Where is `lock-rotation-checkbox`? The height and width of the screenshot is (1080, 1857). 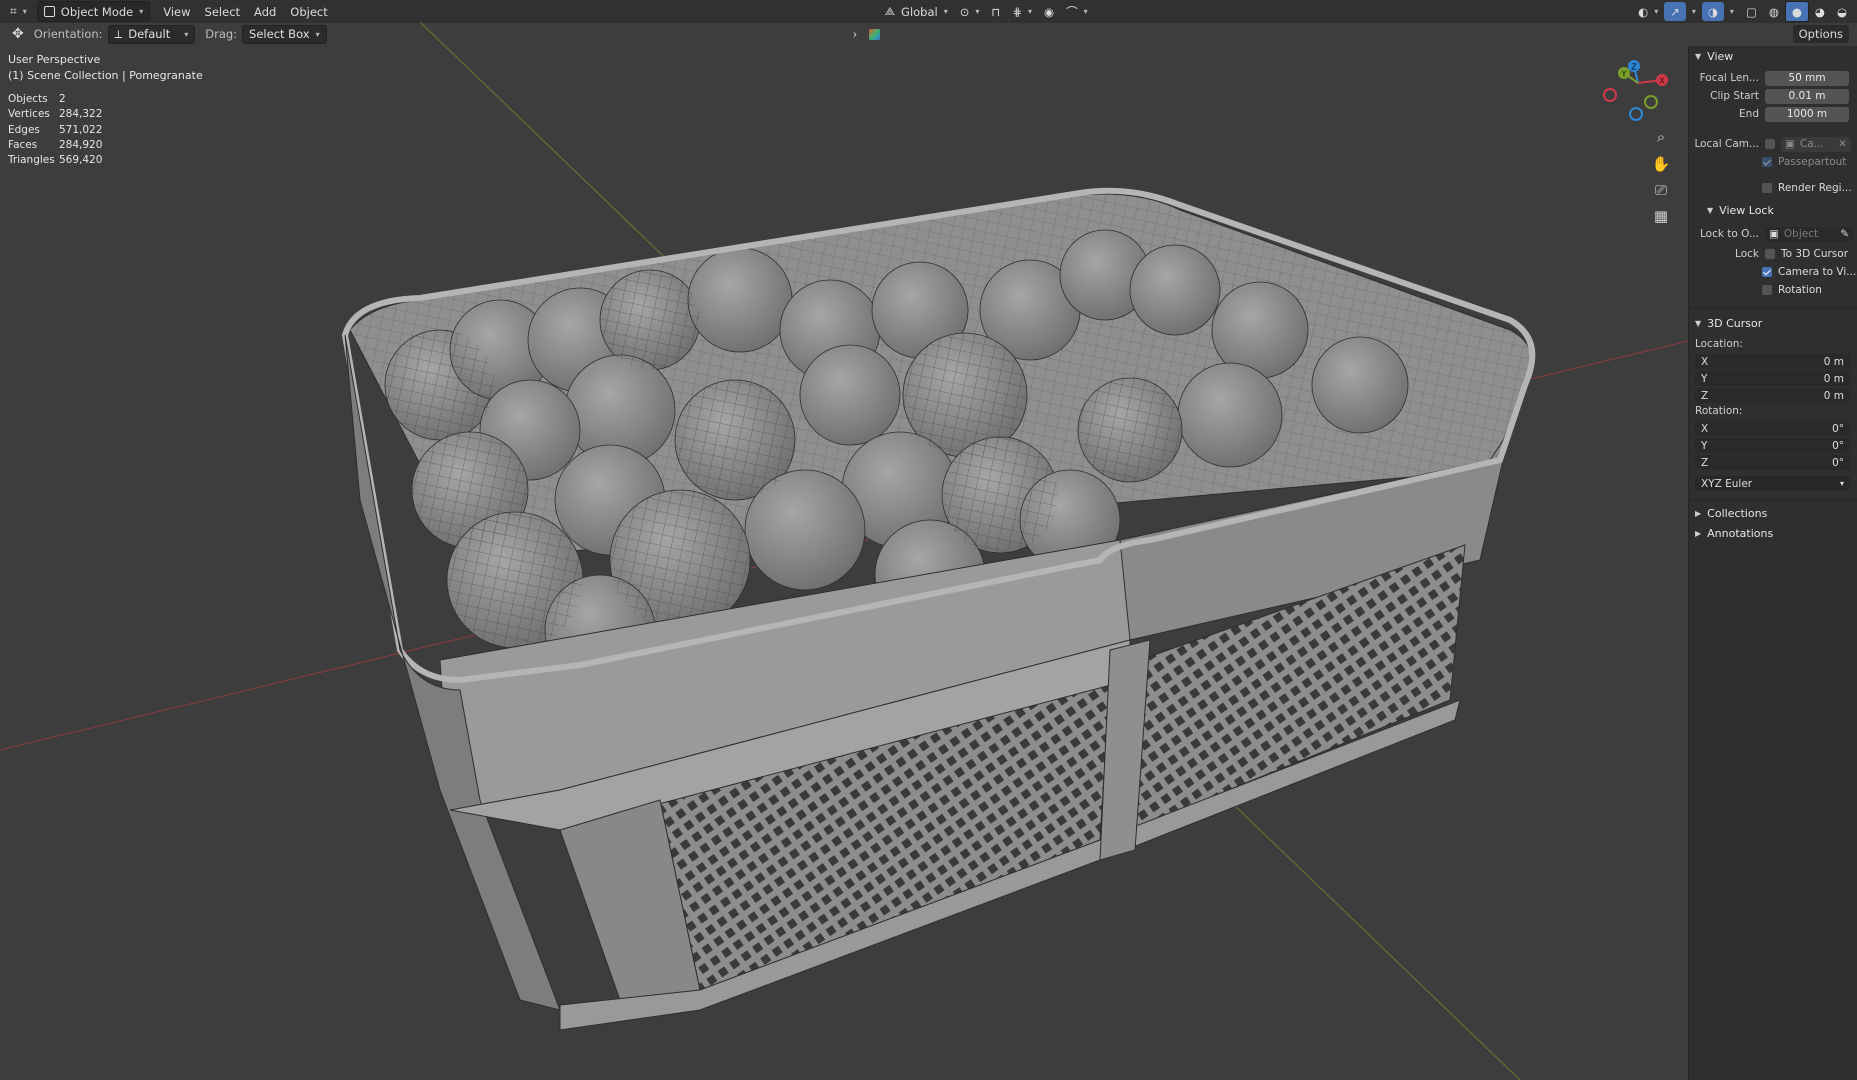 lock-rotation-checkbox is located at coordinates (1767, 290).